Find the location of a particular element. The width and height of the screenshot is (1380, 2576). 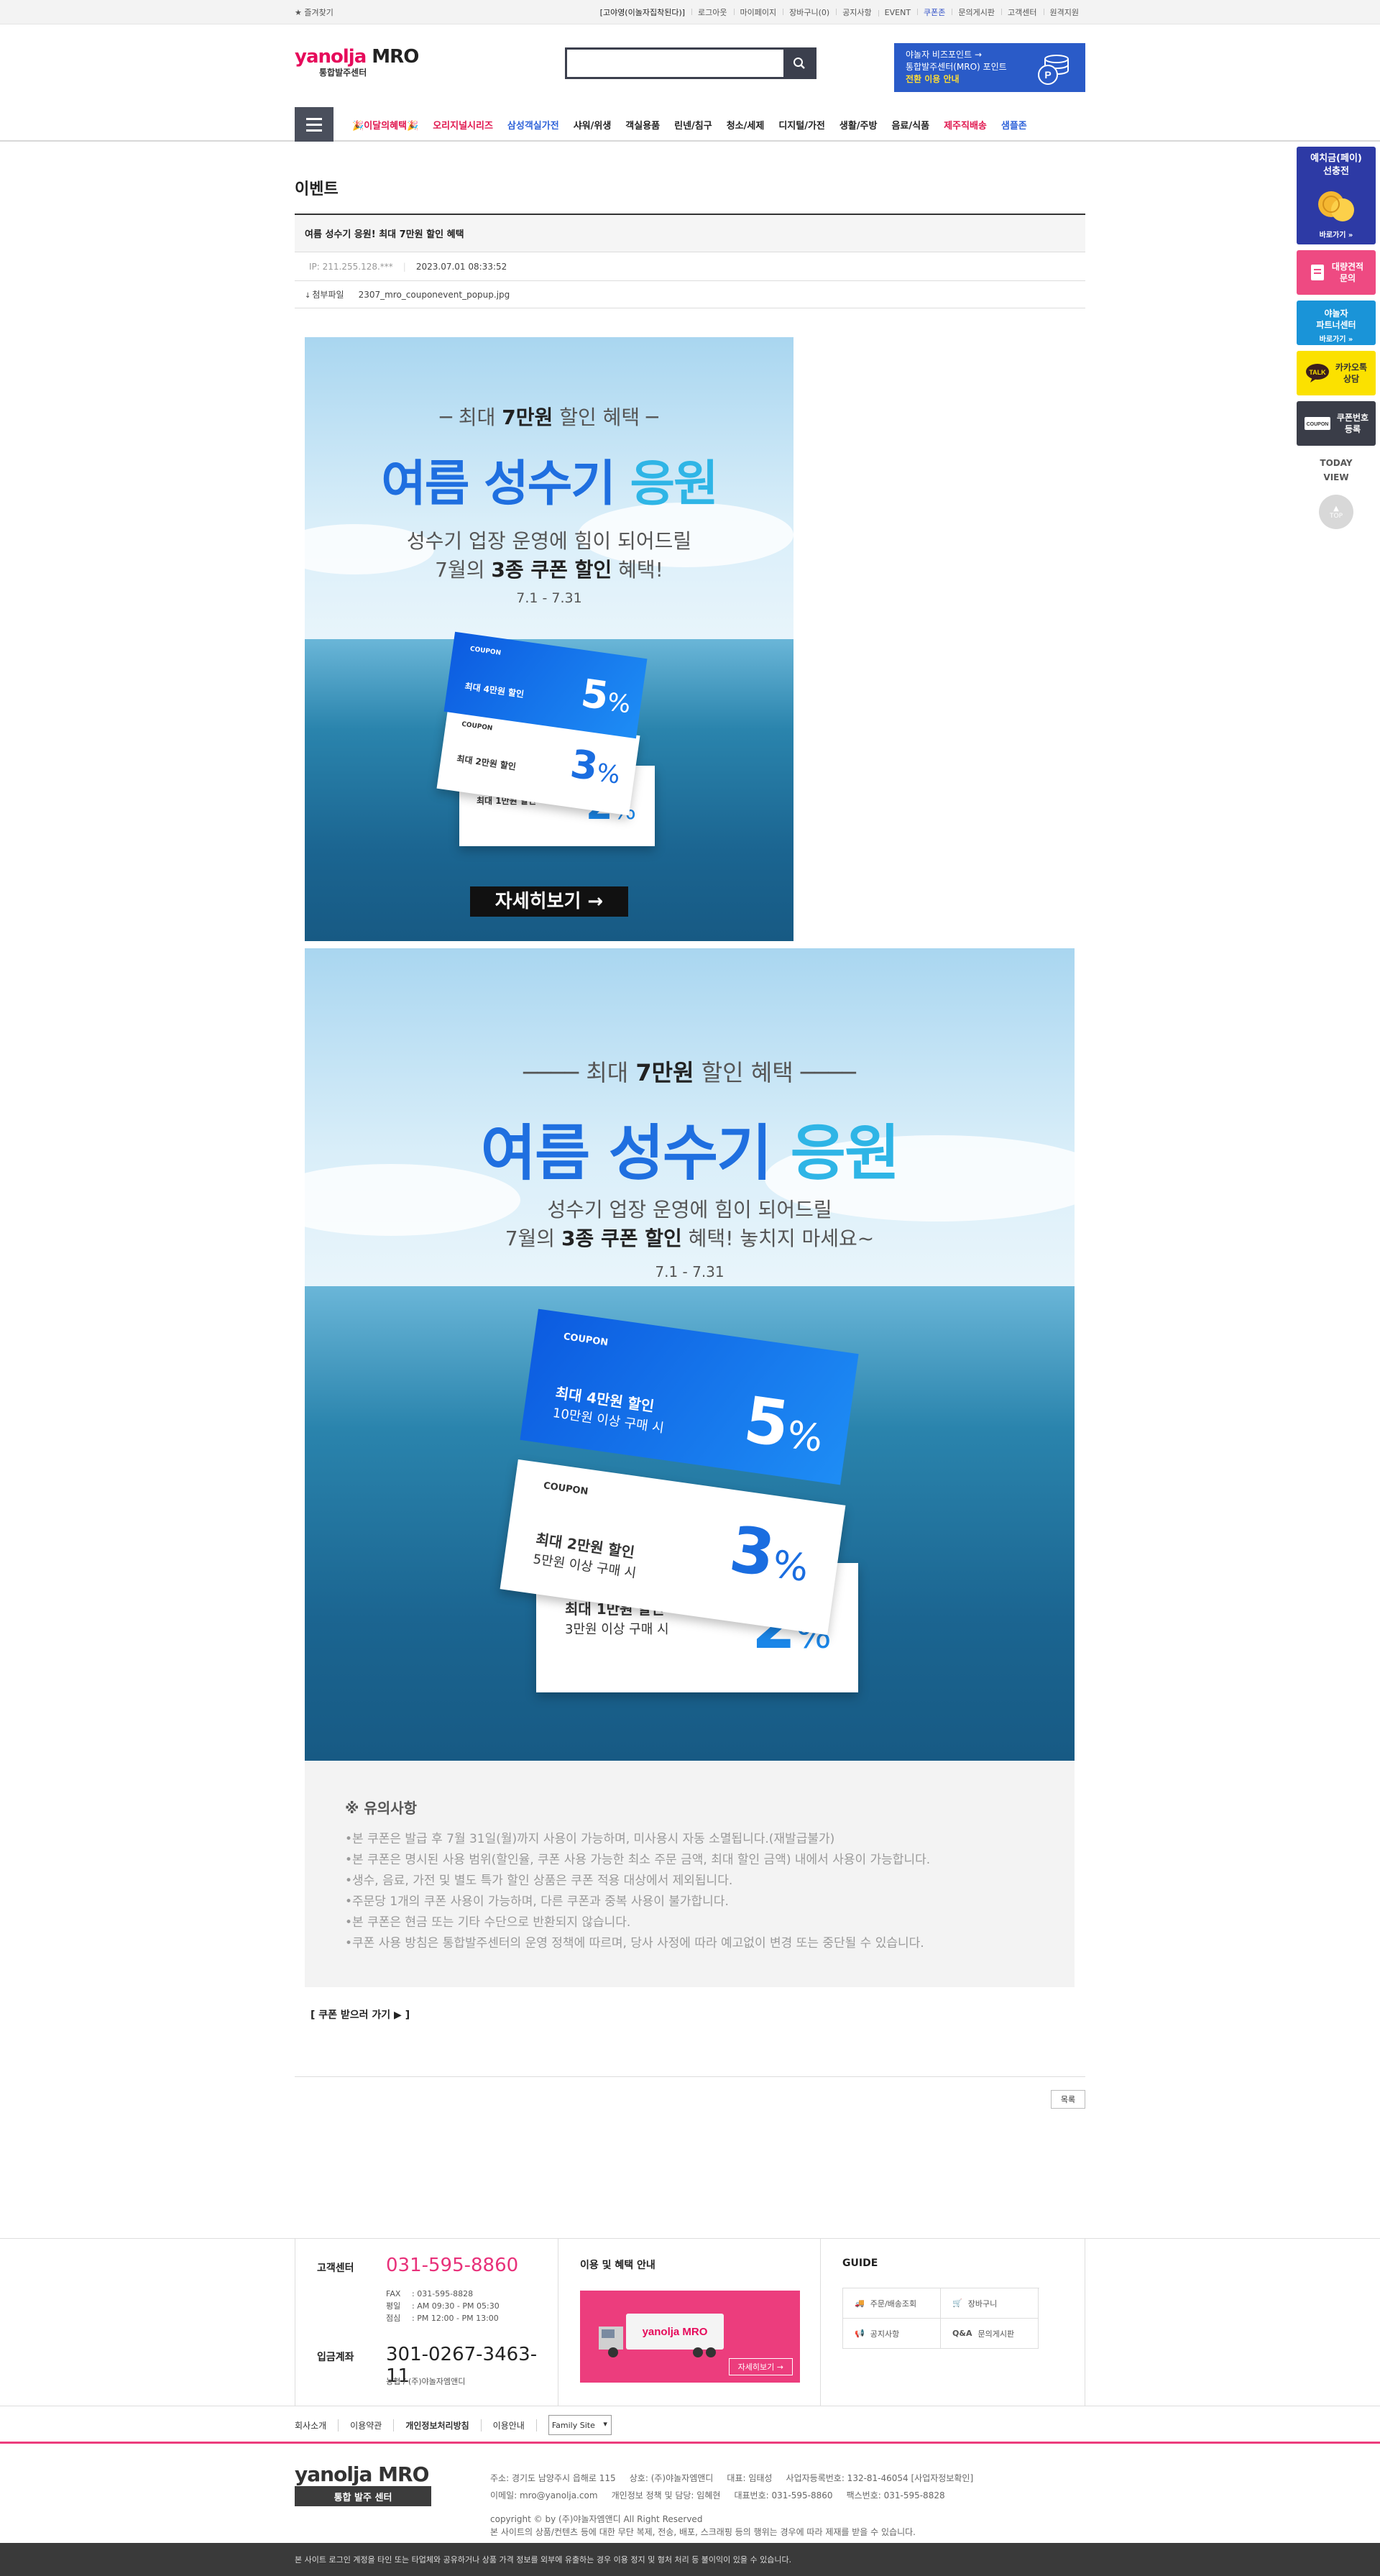

notice-item: 본 쿠폰은 현금 또는 기타 수단으로 반환되지 않습니다. is located at coordinates (710, 1923).